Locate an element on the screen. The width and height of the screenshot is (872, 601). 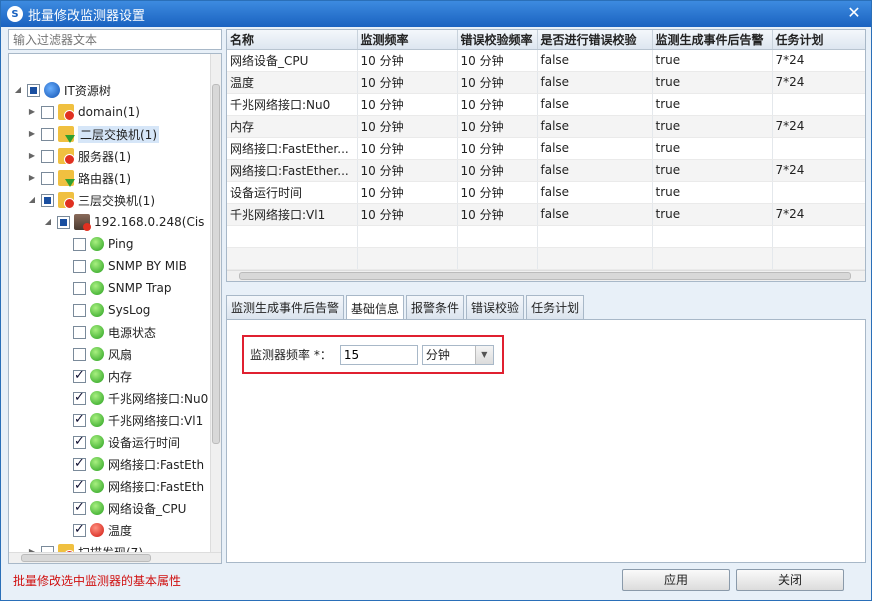
close-icon: ✕ is located at coordinates (854, 13).